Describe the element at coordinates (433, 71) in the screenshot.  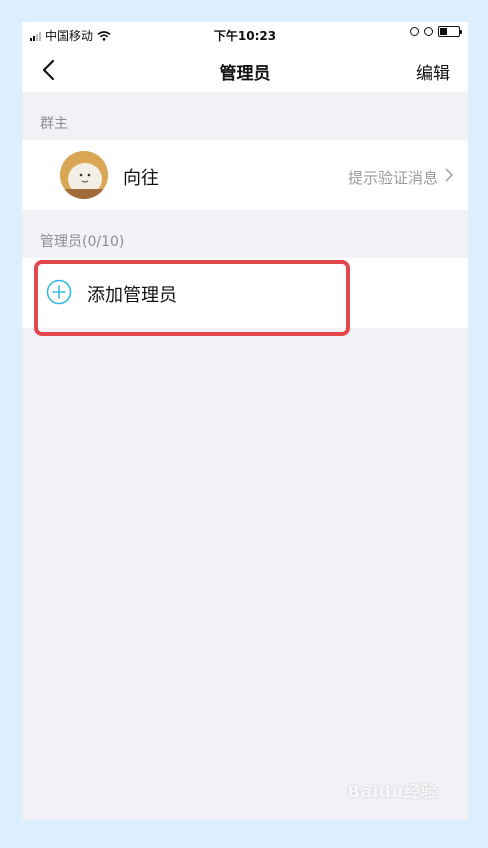
I see `edit-button: 编辑` at that location.